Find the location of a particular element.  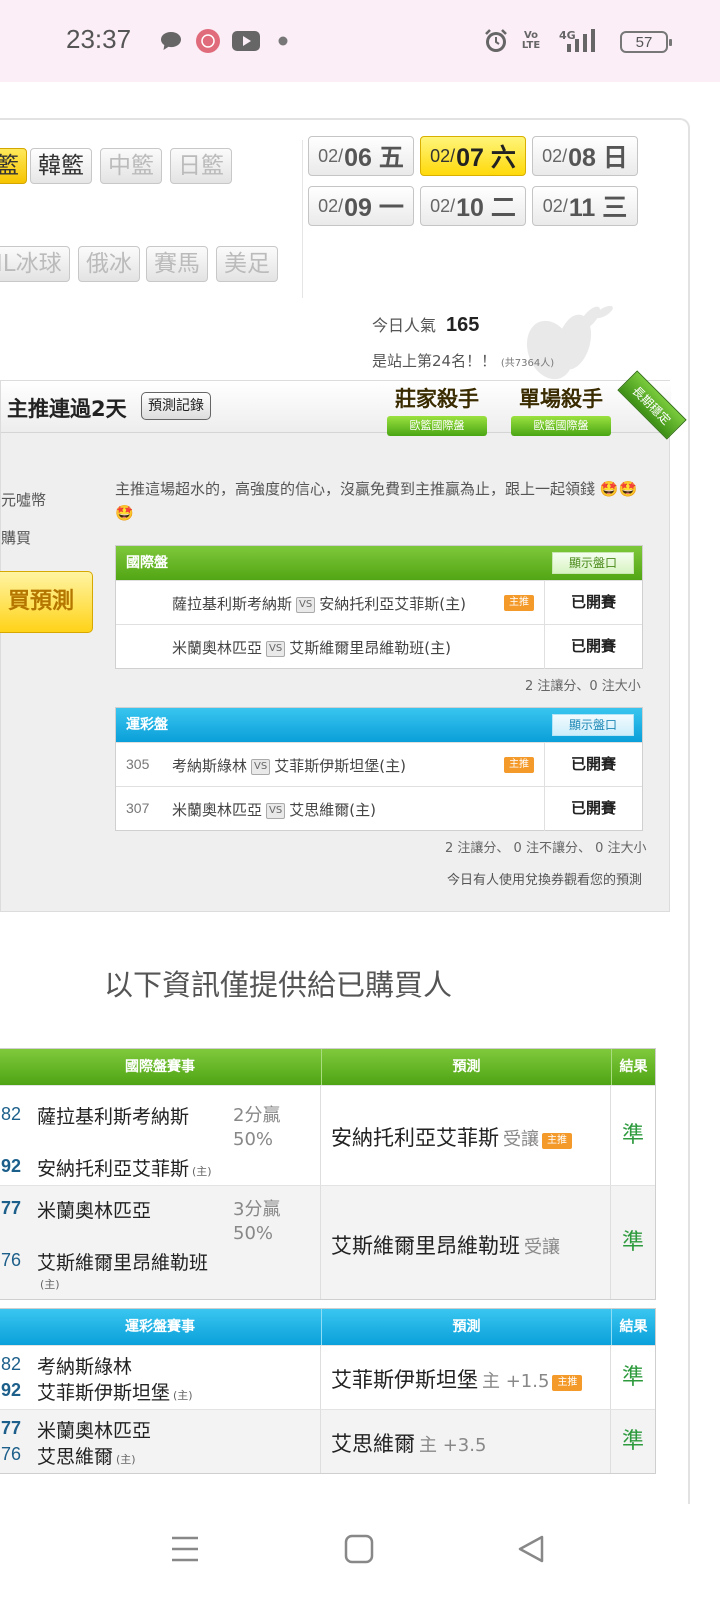

volte-icon: Vo LTE is located at coordinates (531, 40).